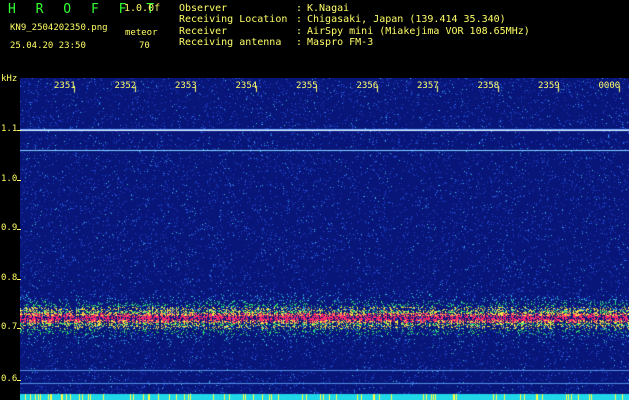 The image size is (629, 400). What do you see at coordinates (48, 46) in the screenshot?
I see `date-time: 25.04.20 23:50` at bounding box center [48, 46].